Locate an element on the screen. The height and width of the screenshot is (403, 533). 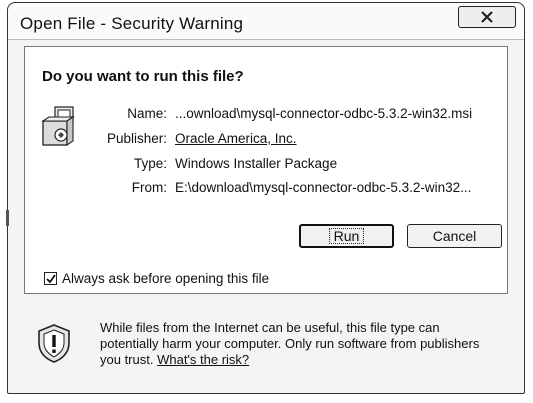
close-button is located at coordinates (487, 17).